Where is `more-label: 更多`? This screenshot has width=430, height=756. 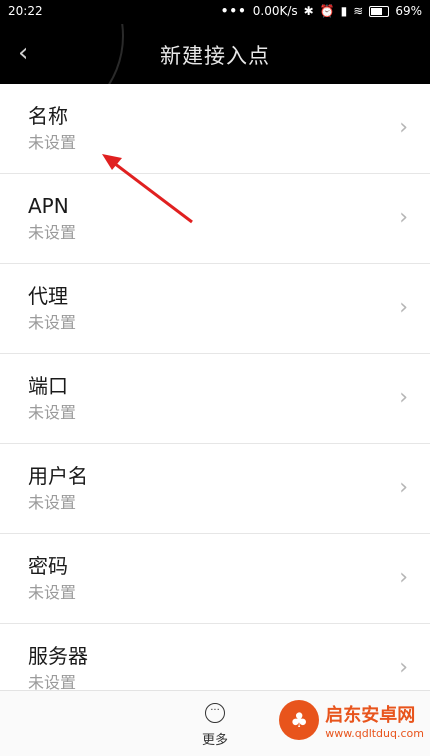 more-label: 更多 is located at coordinates (214, 740).